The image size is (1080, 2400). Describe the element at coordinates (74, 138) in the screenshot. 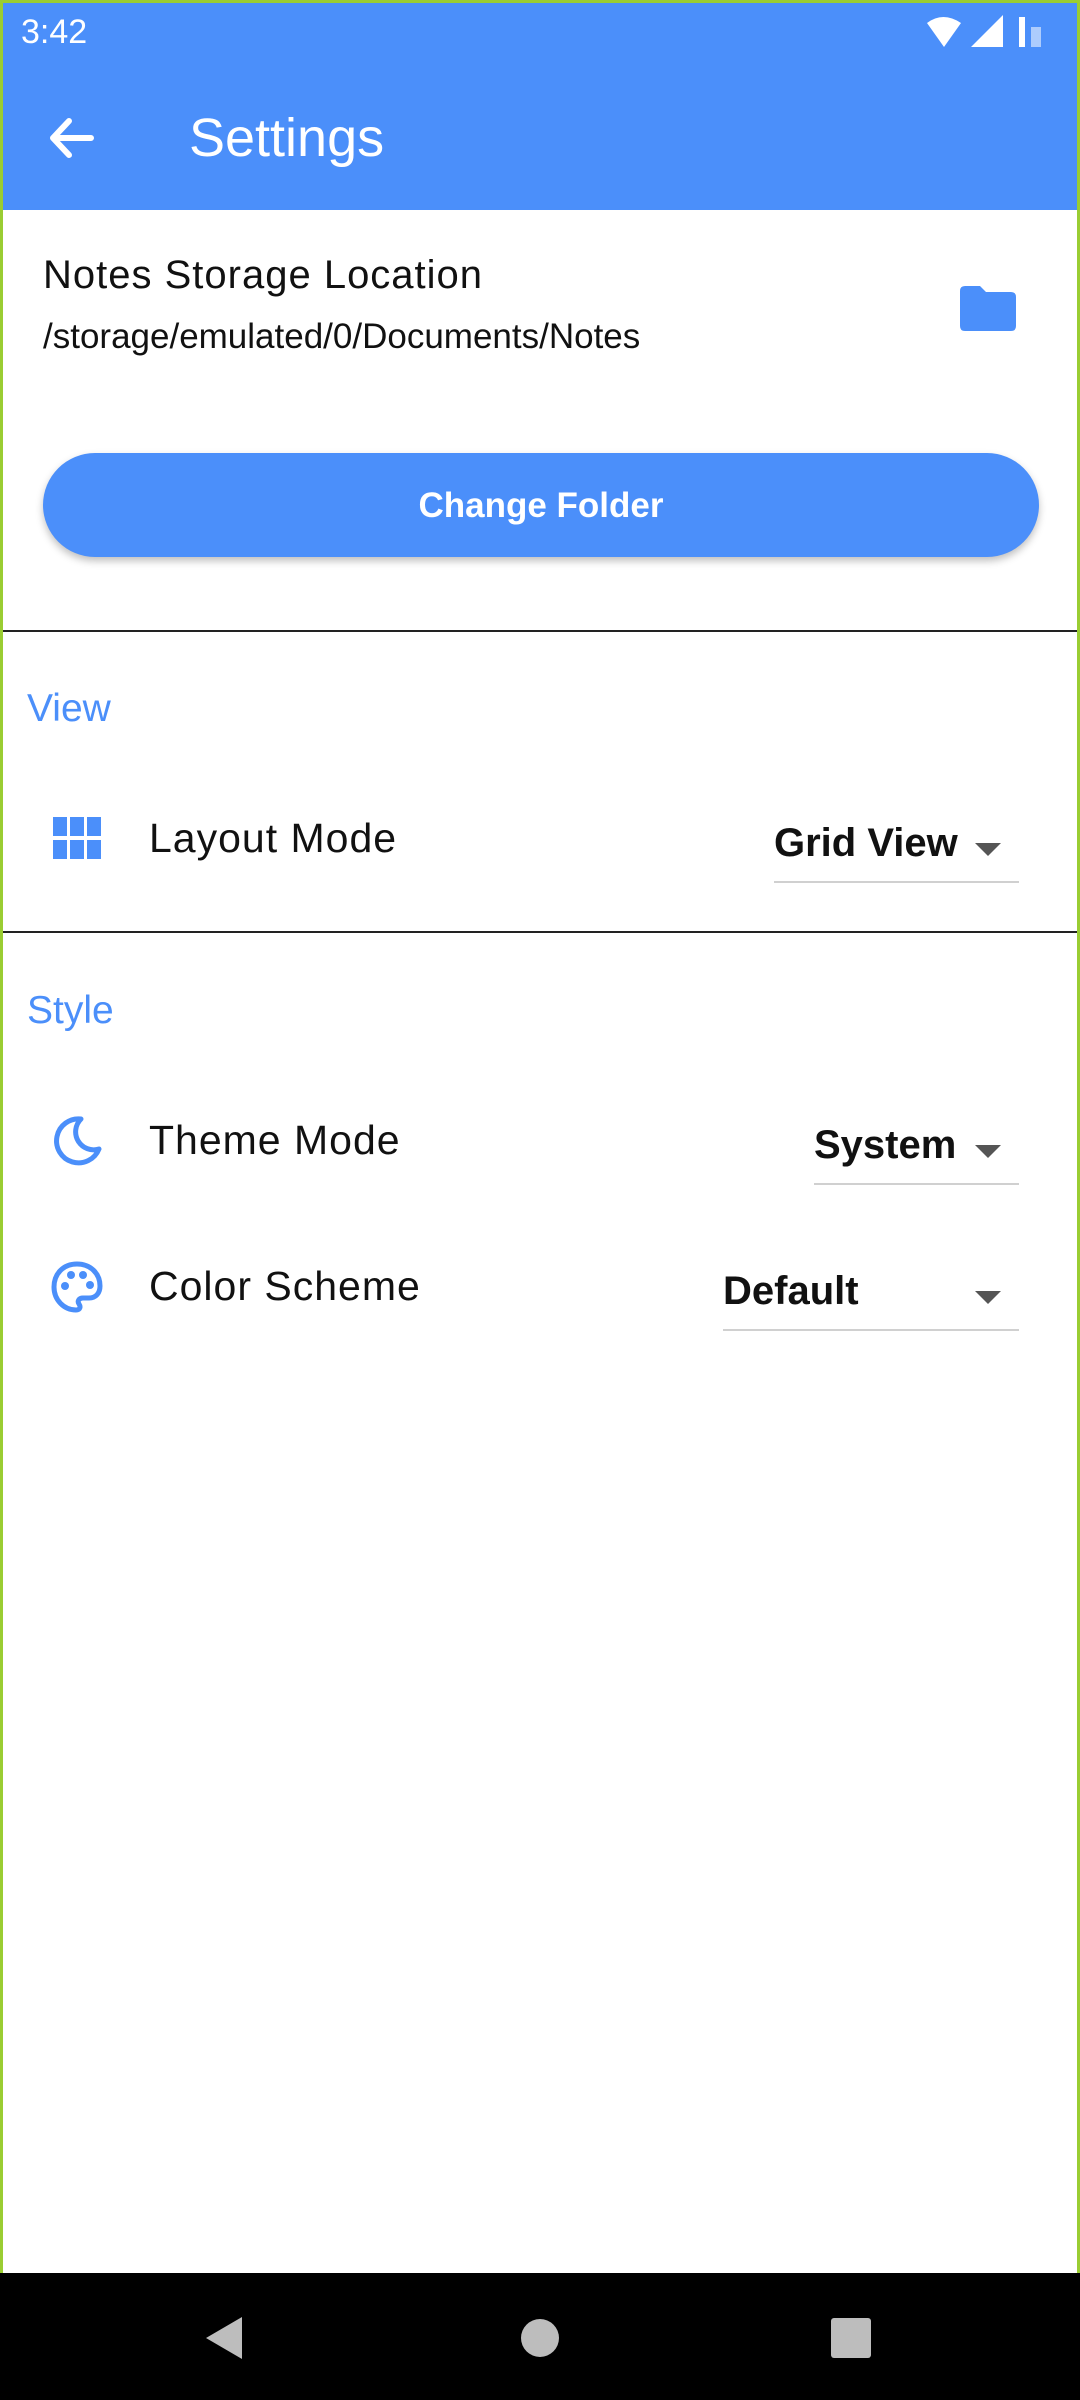

I see `back-button` at that location.